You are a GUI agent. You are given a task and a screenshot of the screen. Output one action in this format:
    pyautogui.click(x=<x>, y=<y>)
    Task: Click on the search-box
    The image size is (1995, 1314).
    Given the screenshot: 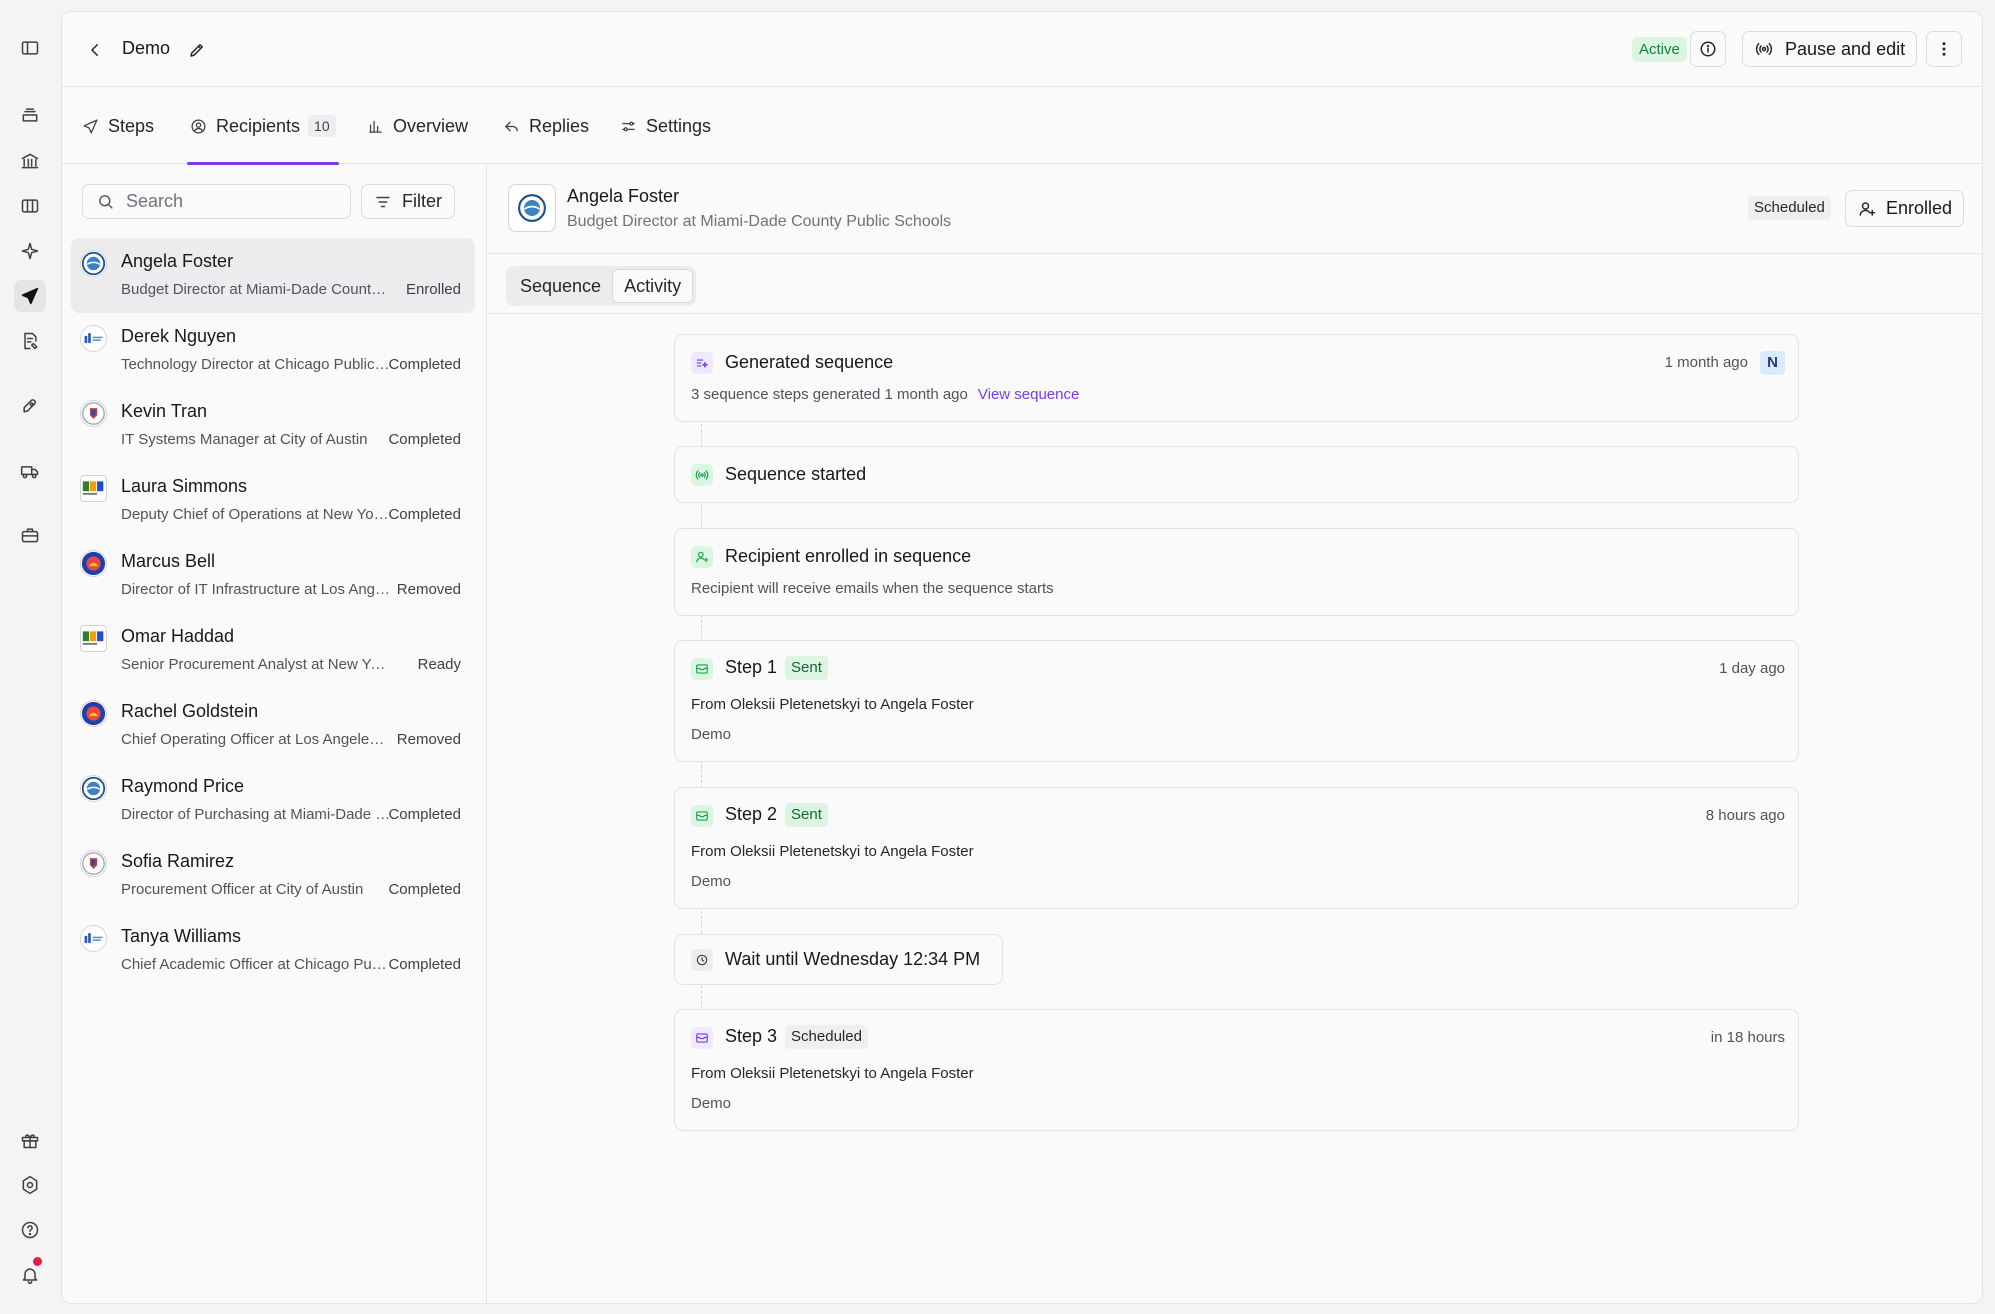 What is the action you would take?
    pyautogui.click(x=216, y=201)
    